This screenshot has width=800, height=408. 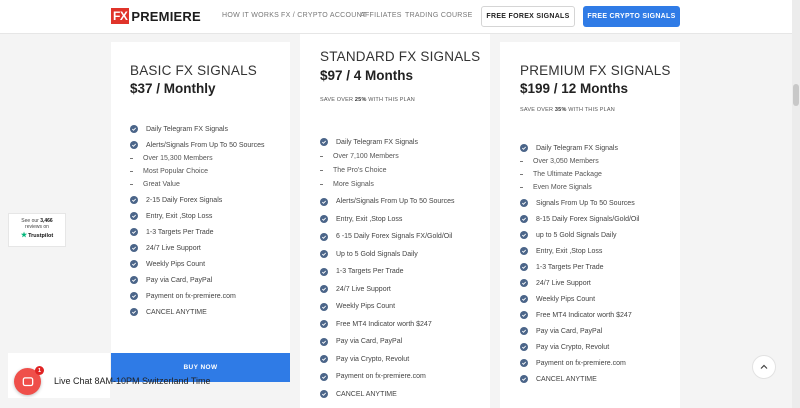 What do you see at coordinates (366, 156) in the screenshot?
I see `feature-text: Over 7,100 Members` at bounding box center [366, 156].